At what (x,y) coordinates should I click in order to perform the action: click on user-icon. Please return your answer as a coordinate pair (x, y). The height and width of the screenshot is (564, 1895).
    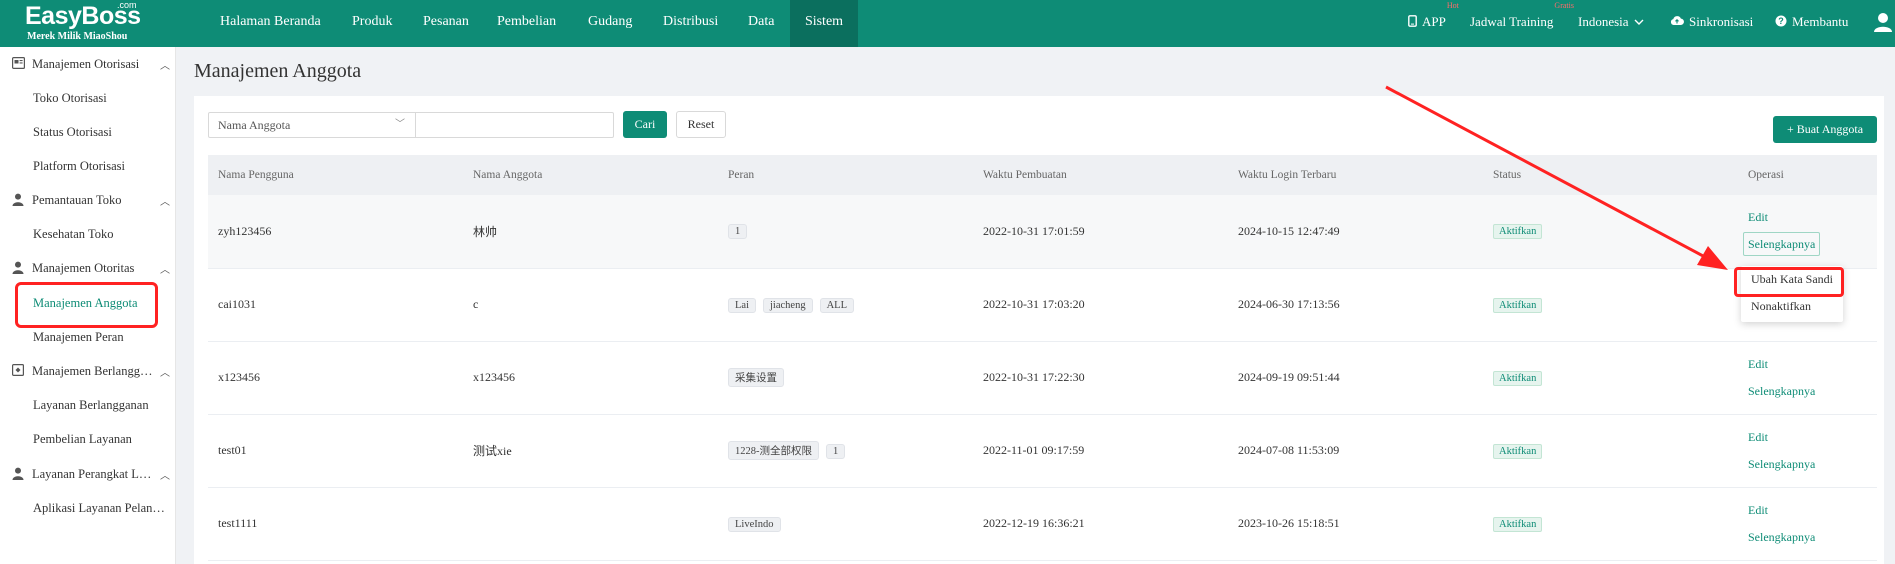
    Looking at the image, I should click on (1883, 22).